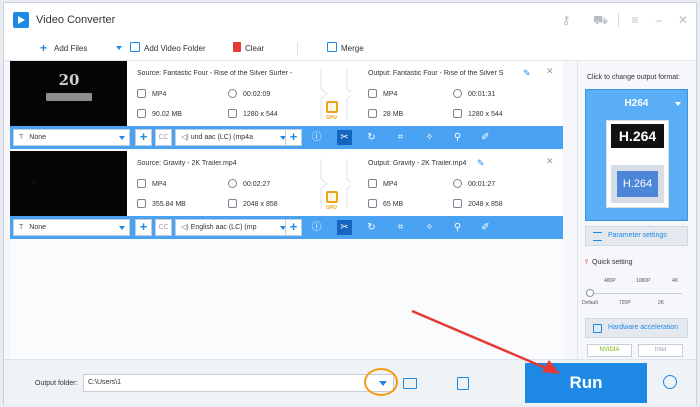  I want to click on trash-icon, so click(237, 47).